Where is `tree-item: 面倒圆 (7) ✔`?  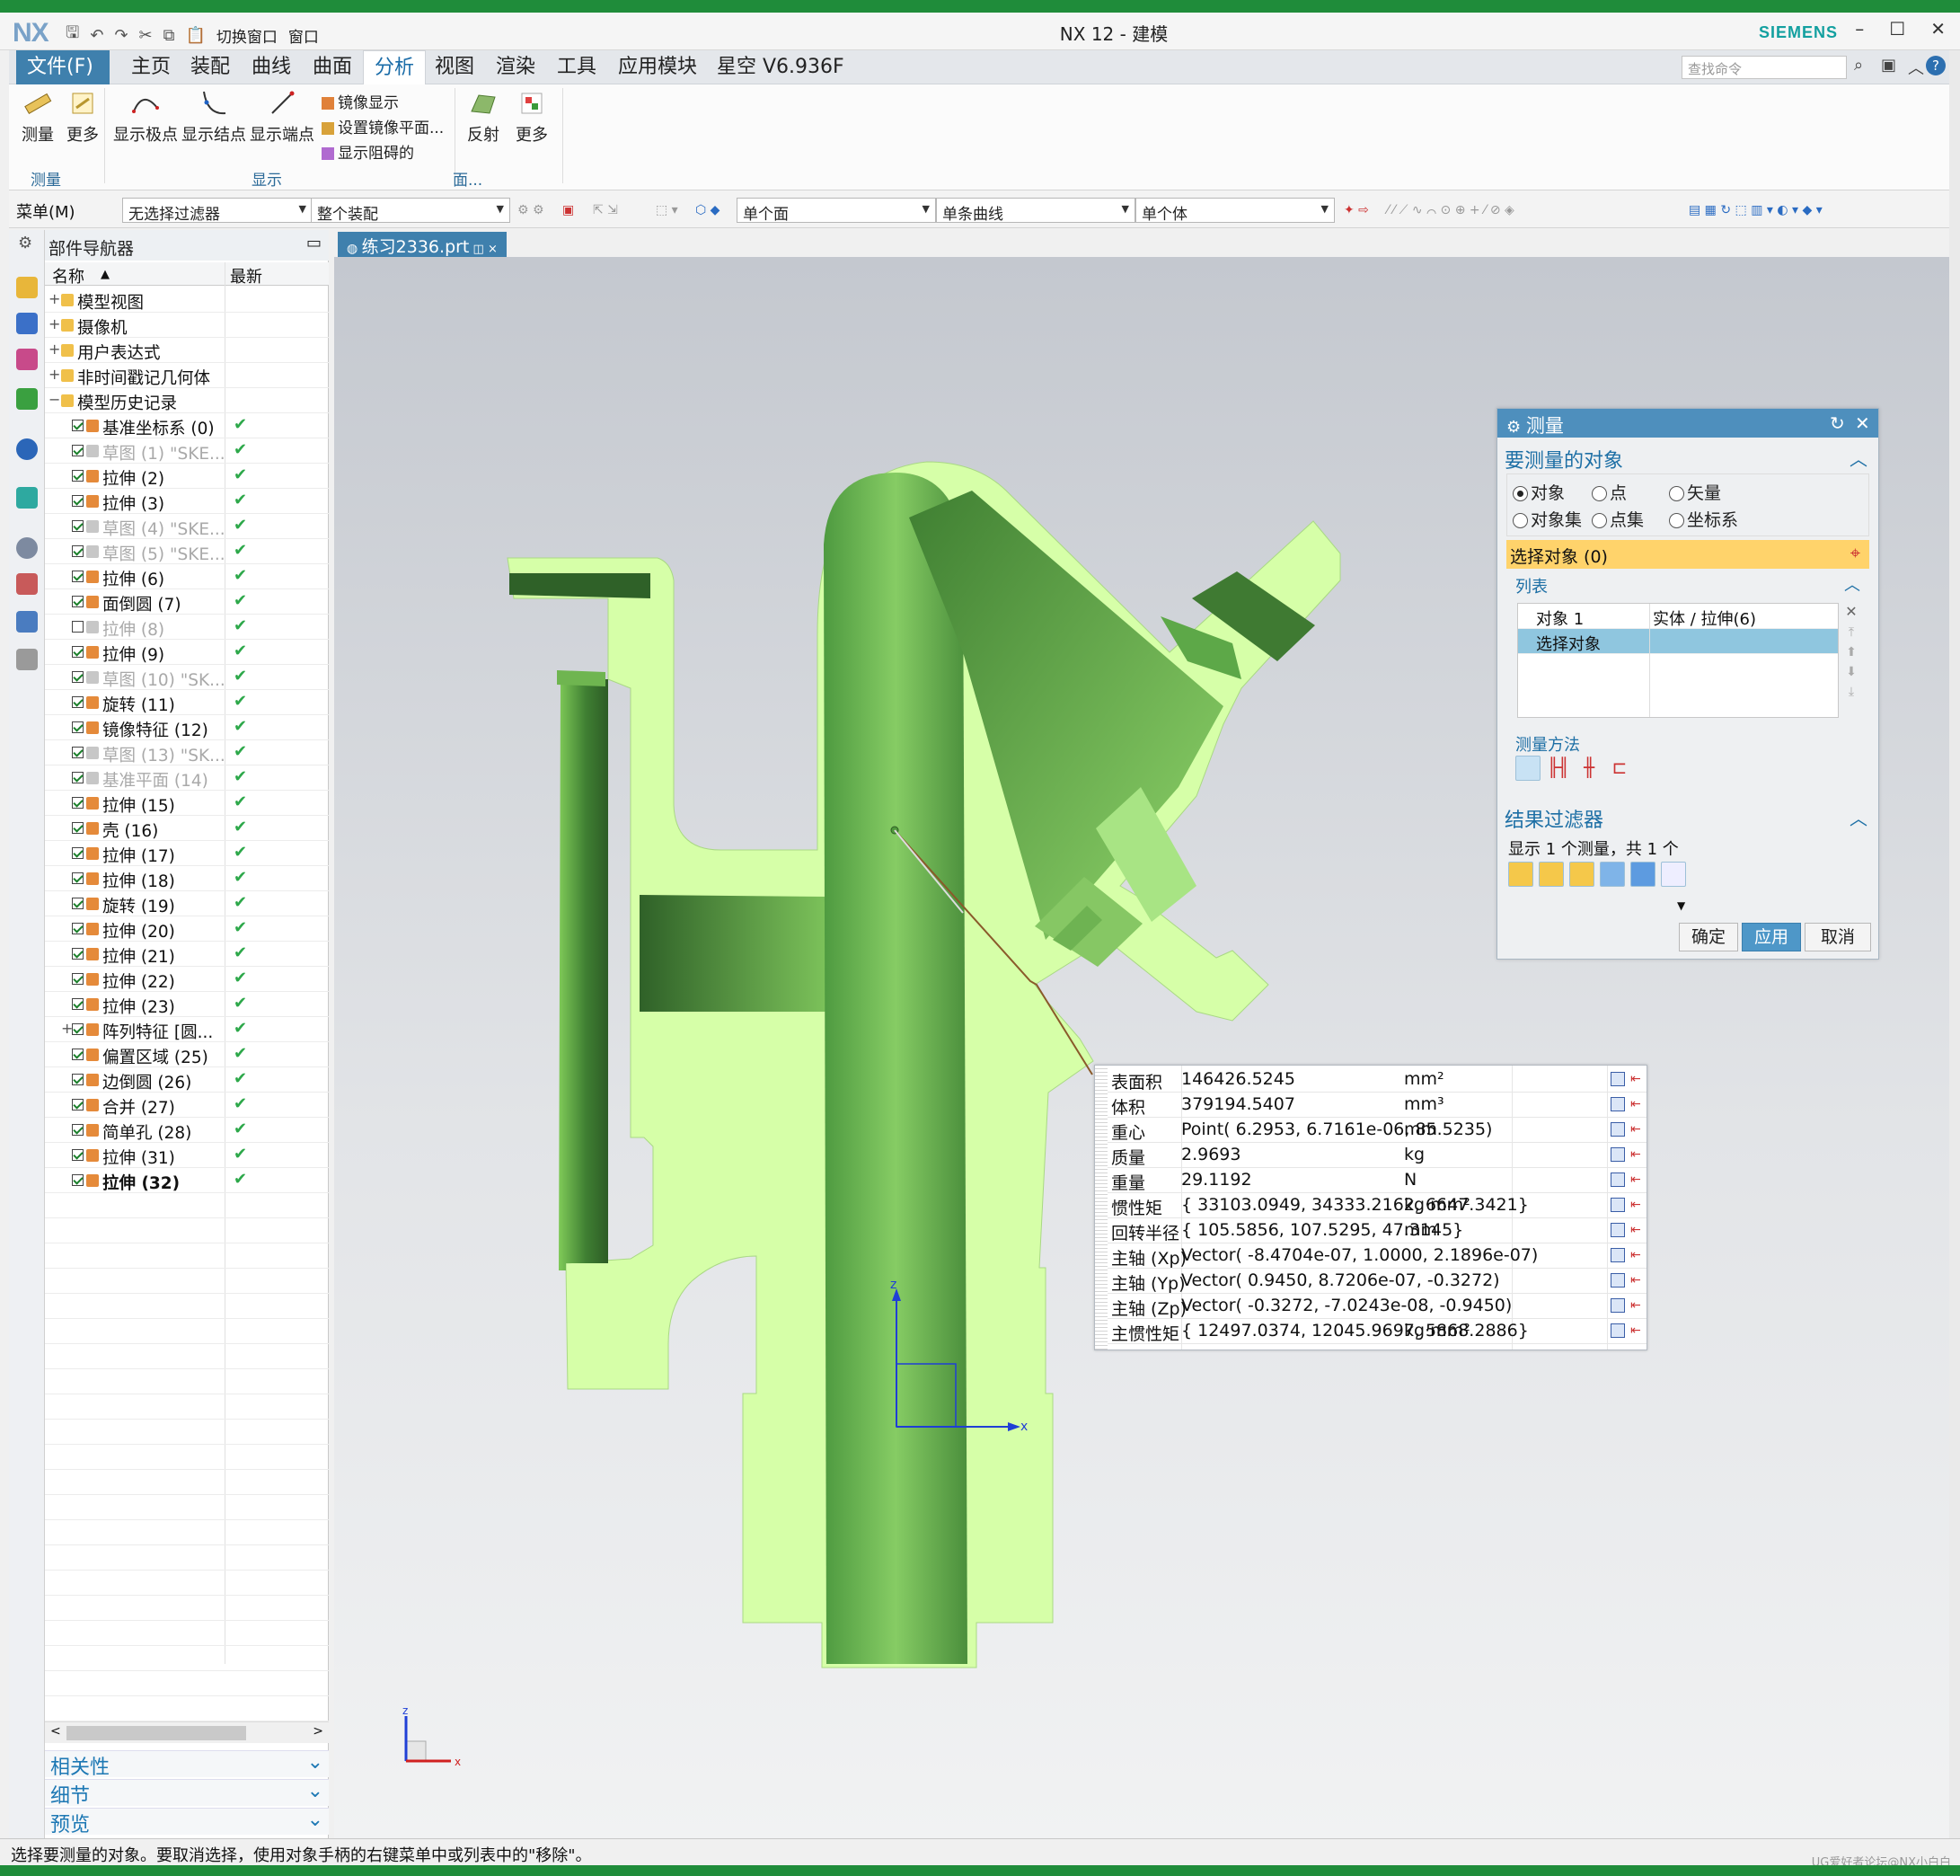
tree-item: 面倒圆 (7) ✔ is located at coordinates (187, 602).